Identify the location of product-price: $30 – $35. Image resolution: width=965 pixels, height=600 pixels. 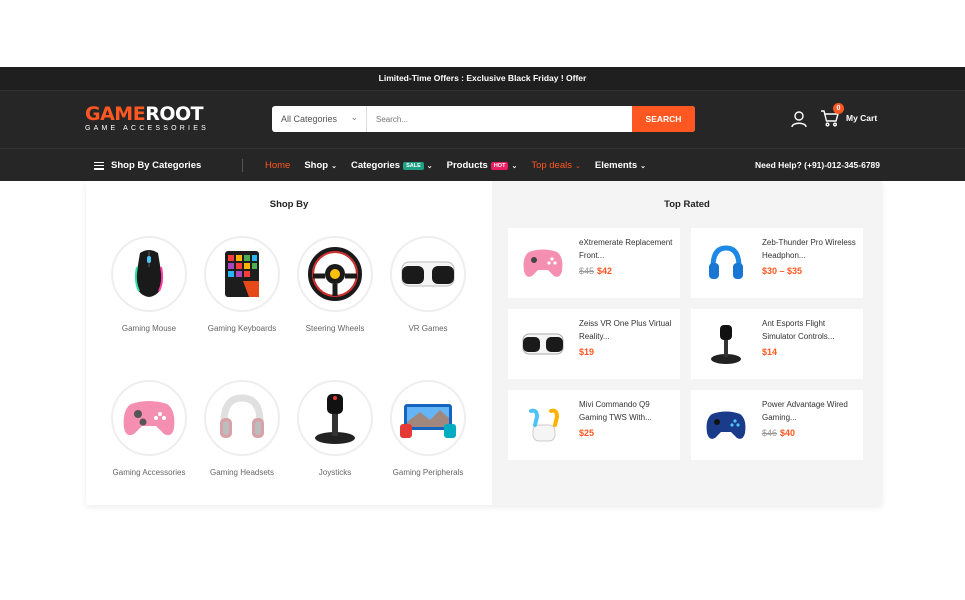
(782, 271).